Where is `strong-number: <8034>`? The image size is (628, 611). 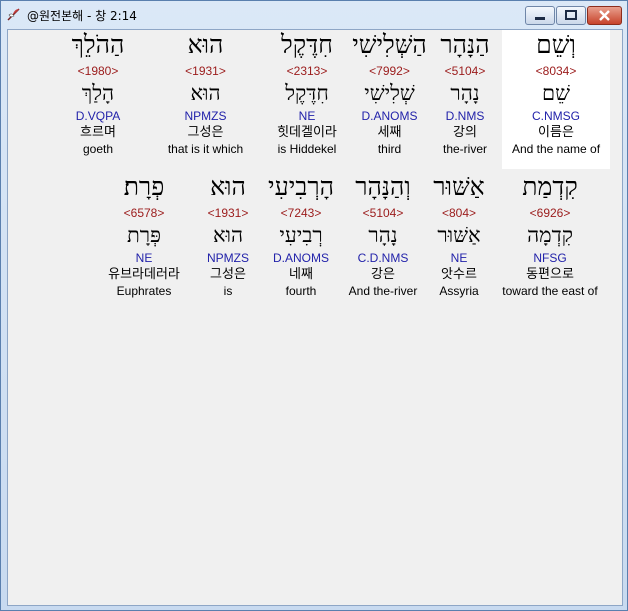 strong-number: <8034> is located at coordinates (556, 71).